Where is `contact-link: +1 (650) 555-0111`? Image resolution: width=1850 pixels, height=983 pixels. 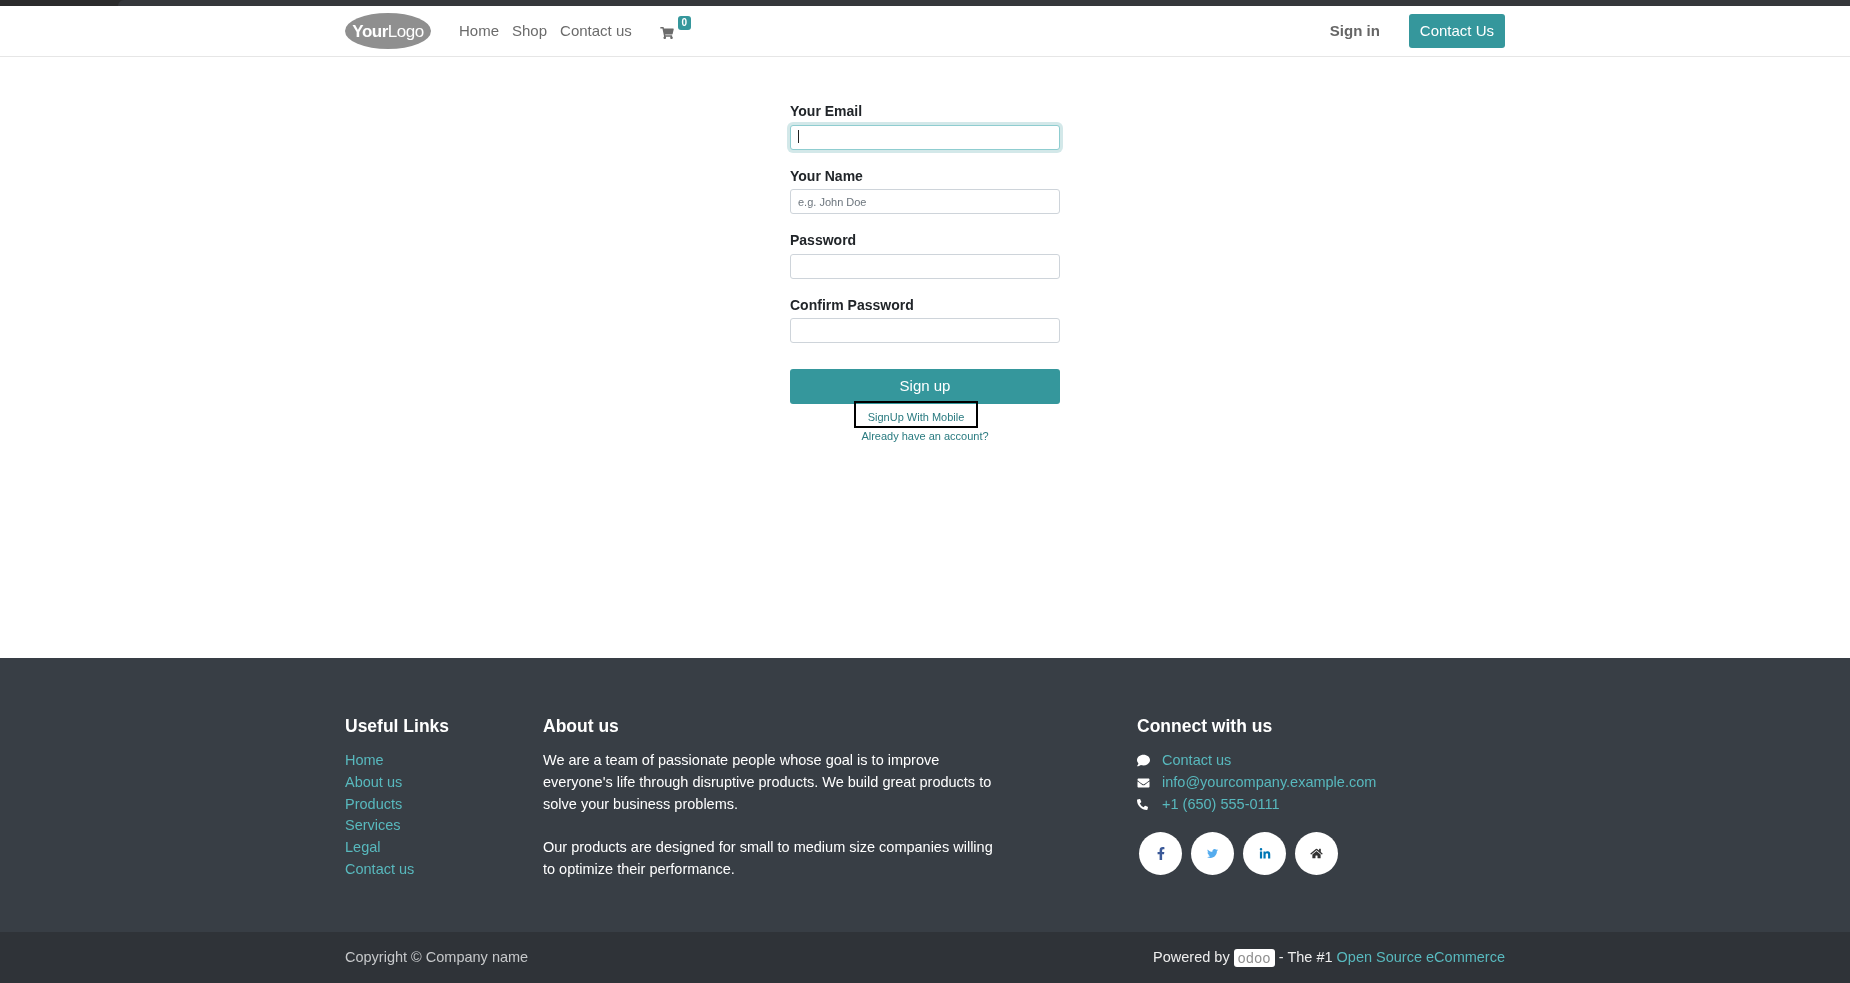
contact-link: +1 (650) 555-0111 is located at coordinates (1221, 804).